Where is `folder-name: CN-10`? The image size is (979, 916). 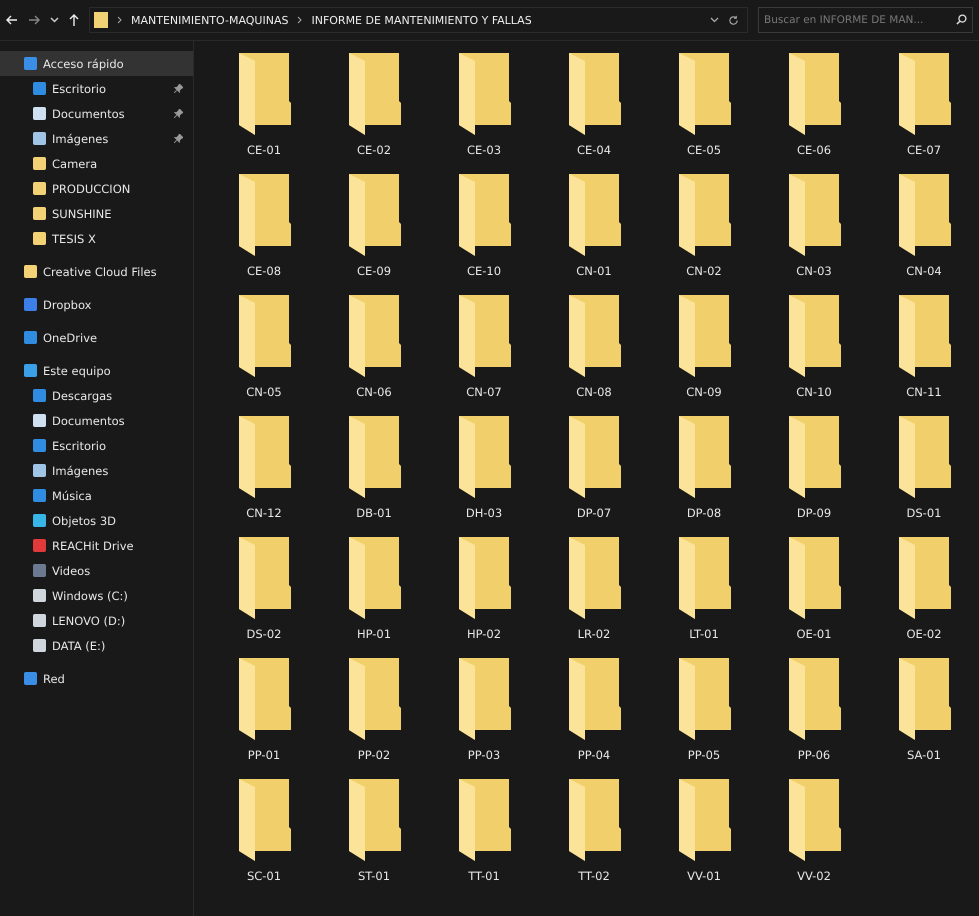 folder-name: CN-10 is located at coordinates (814, 392).